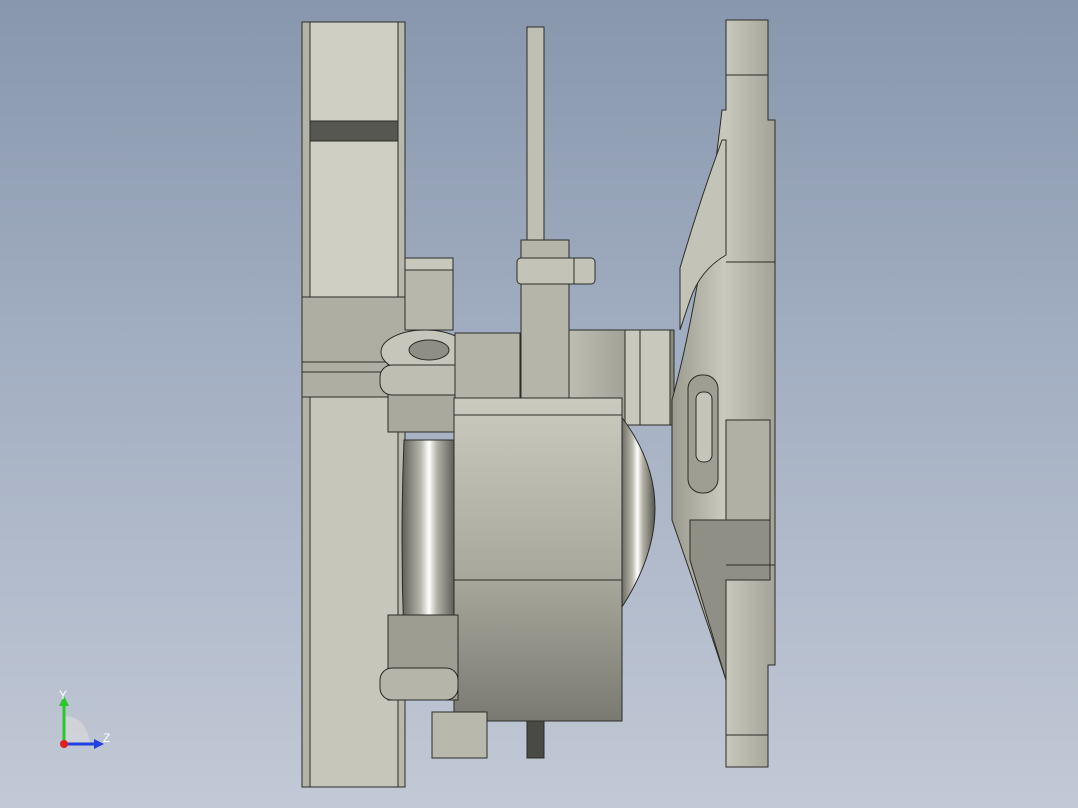 This screenshot has height=808, width=1078. I want to click on left-plate-upper, so click(353, 159).